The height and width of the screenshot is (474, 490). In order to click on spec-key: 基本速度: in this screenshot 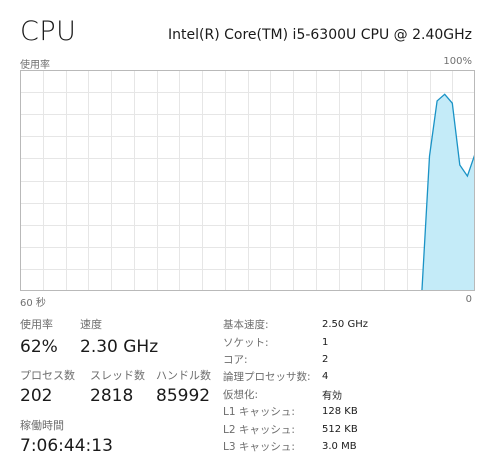, I will do `click(246, 325)`.